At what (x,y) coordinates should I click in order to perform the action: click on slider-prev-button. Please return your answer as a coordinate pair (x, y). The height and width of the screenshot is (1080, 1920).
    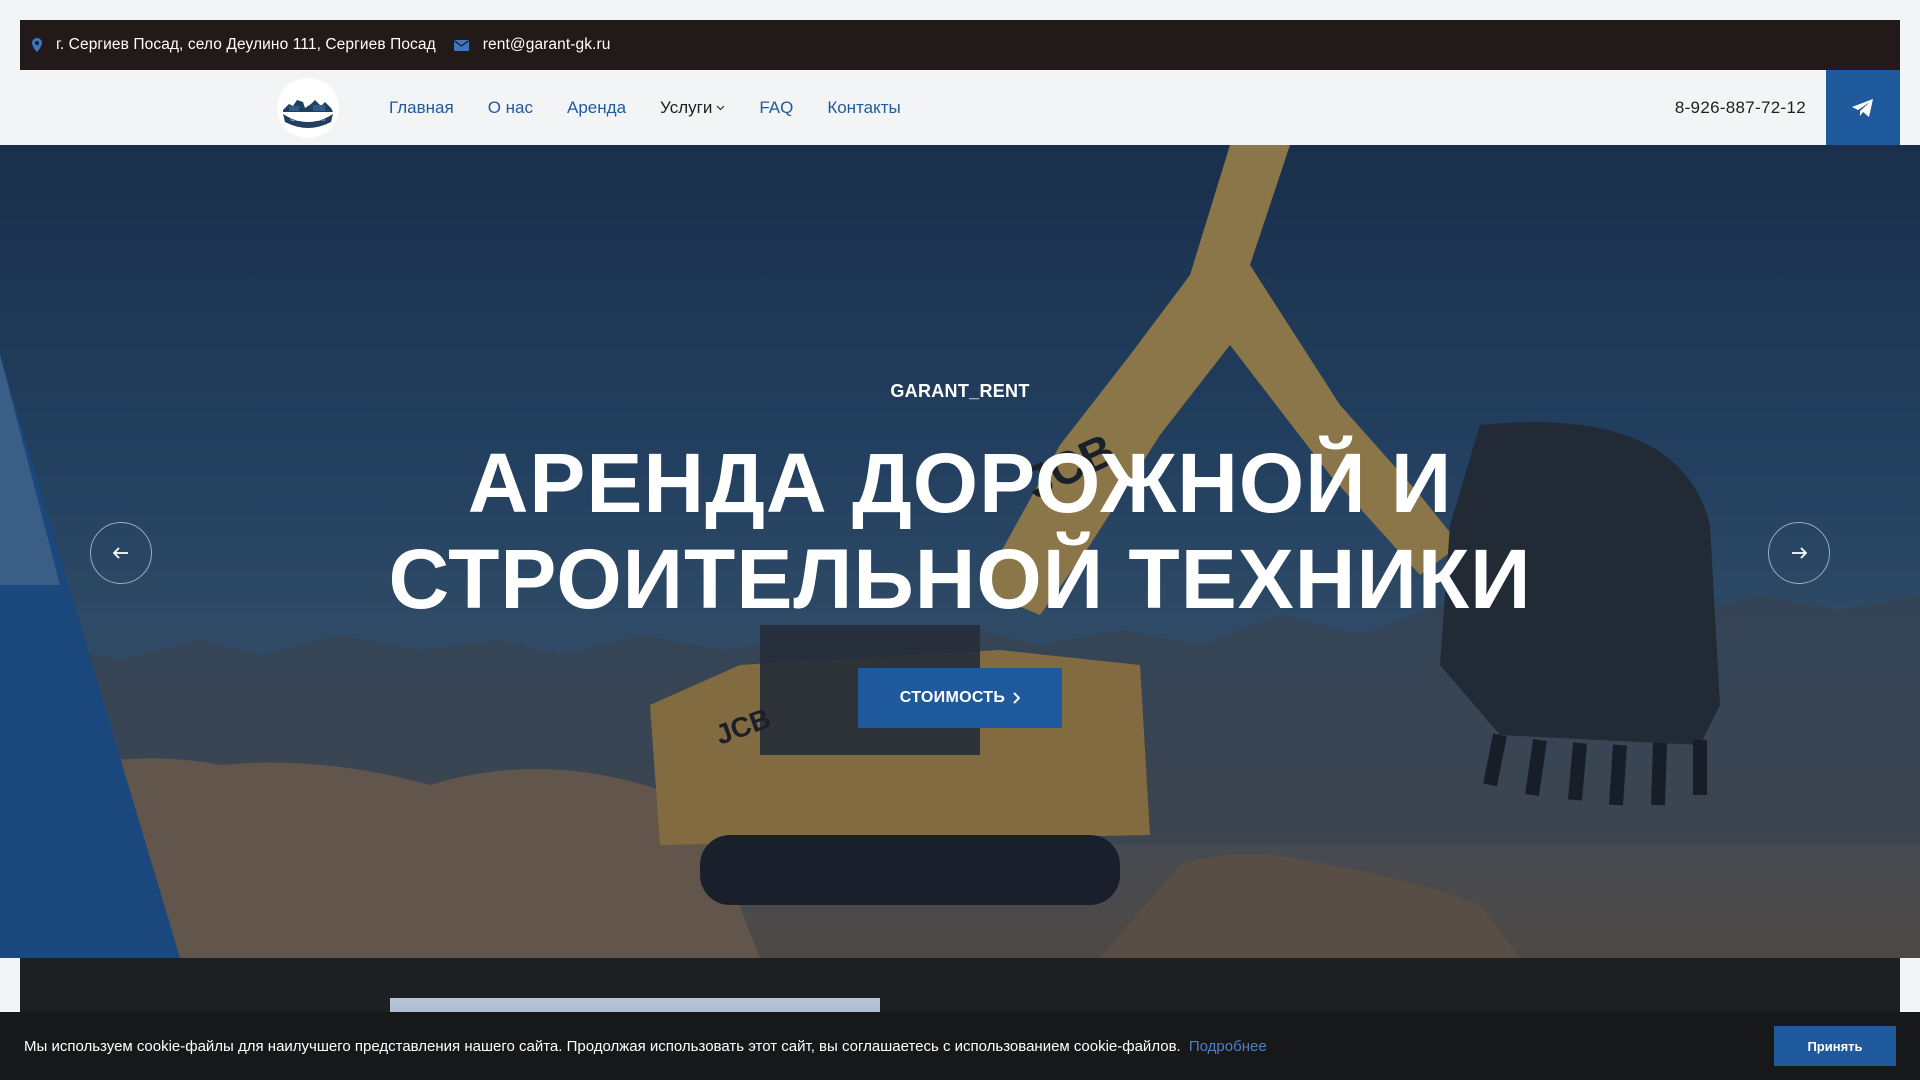
    Looking at the image, I should click on (121, 553).